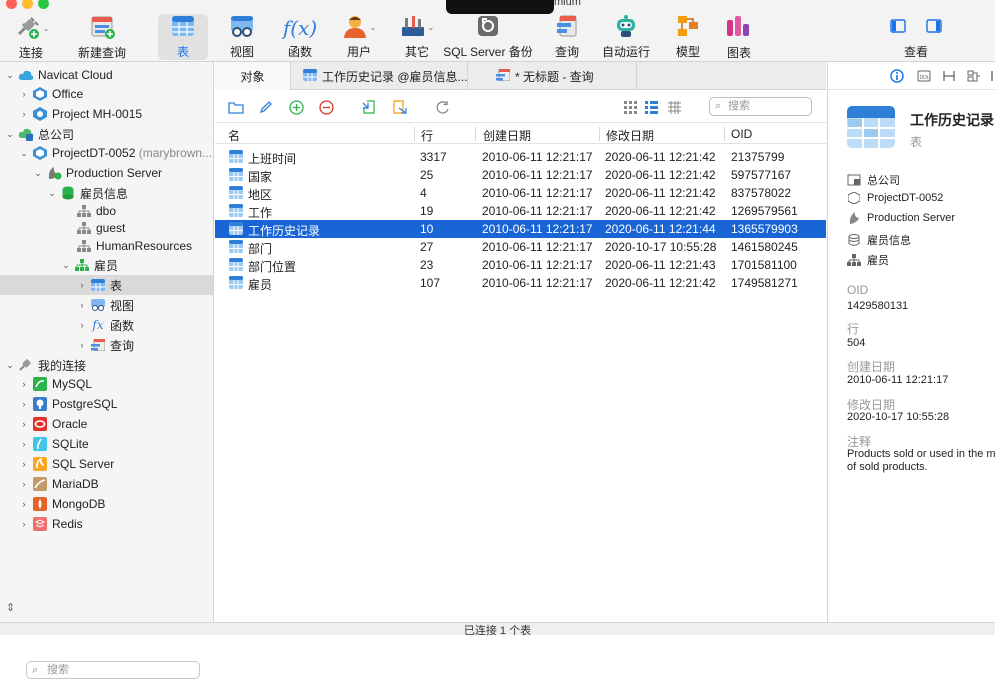 This screenshot has width=995, height=679. What do you see at coordinates (651, 107) in the screenshot?
I see `list-view-icon` at bounding box center [651, 107].